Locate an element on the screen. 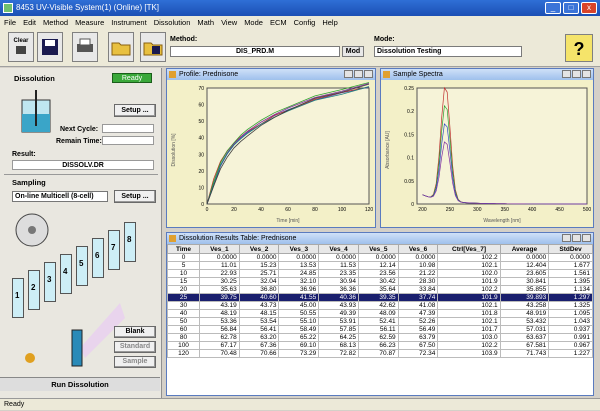  table-cell: 66.23 is located at coordinates (378, 345).